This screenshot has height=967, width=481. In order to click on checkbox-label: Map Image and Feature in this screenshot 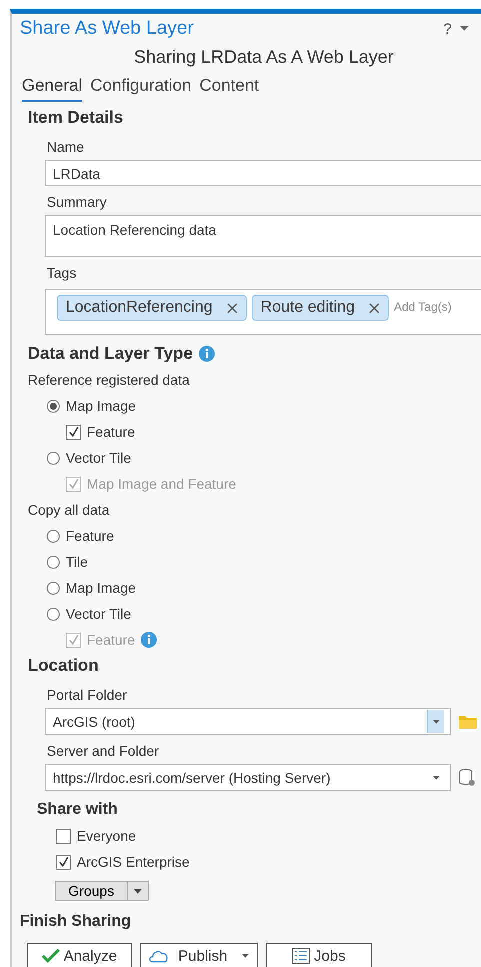, I will do `click(161, 484)`.